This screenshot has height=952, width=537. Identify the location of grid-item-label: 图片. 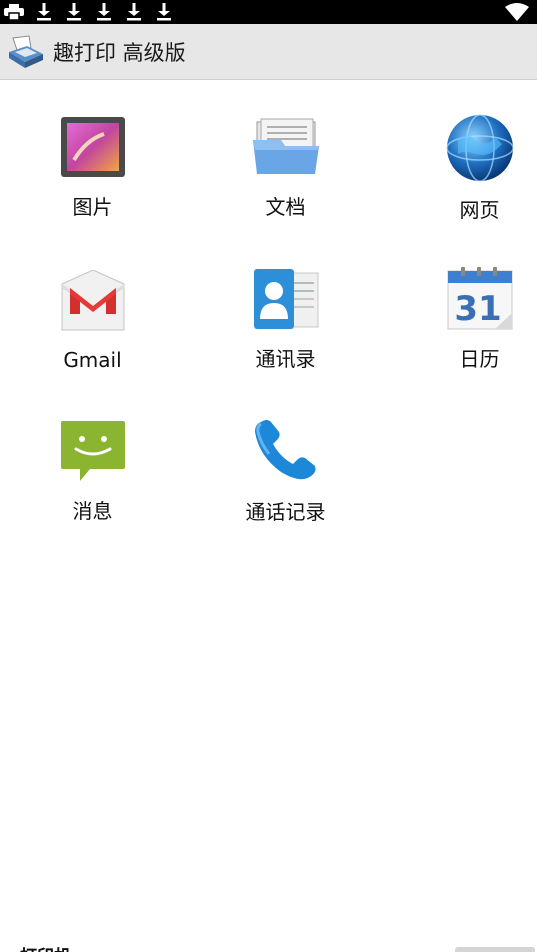
(92, 207).